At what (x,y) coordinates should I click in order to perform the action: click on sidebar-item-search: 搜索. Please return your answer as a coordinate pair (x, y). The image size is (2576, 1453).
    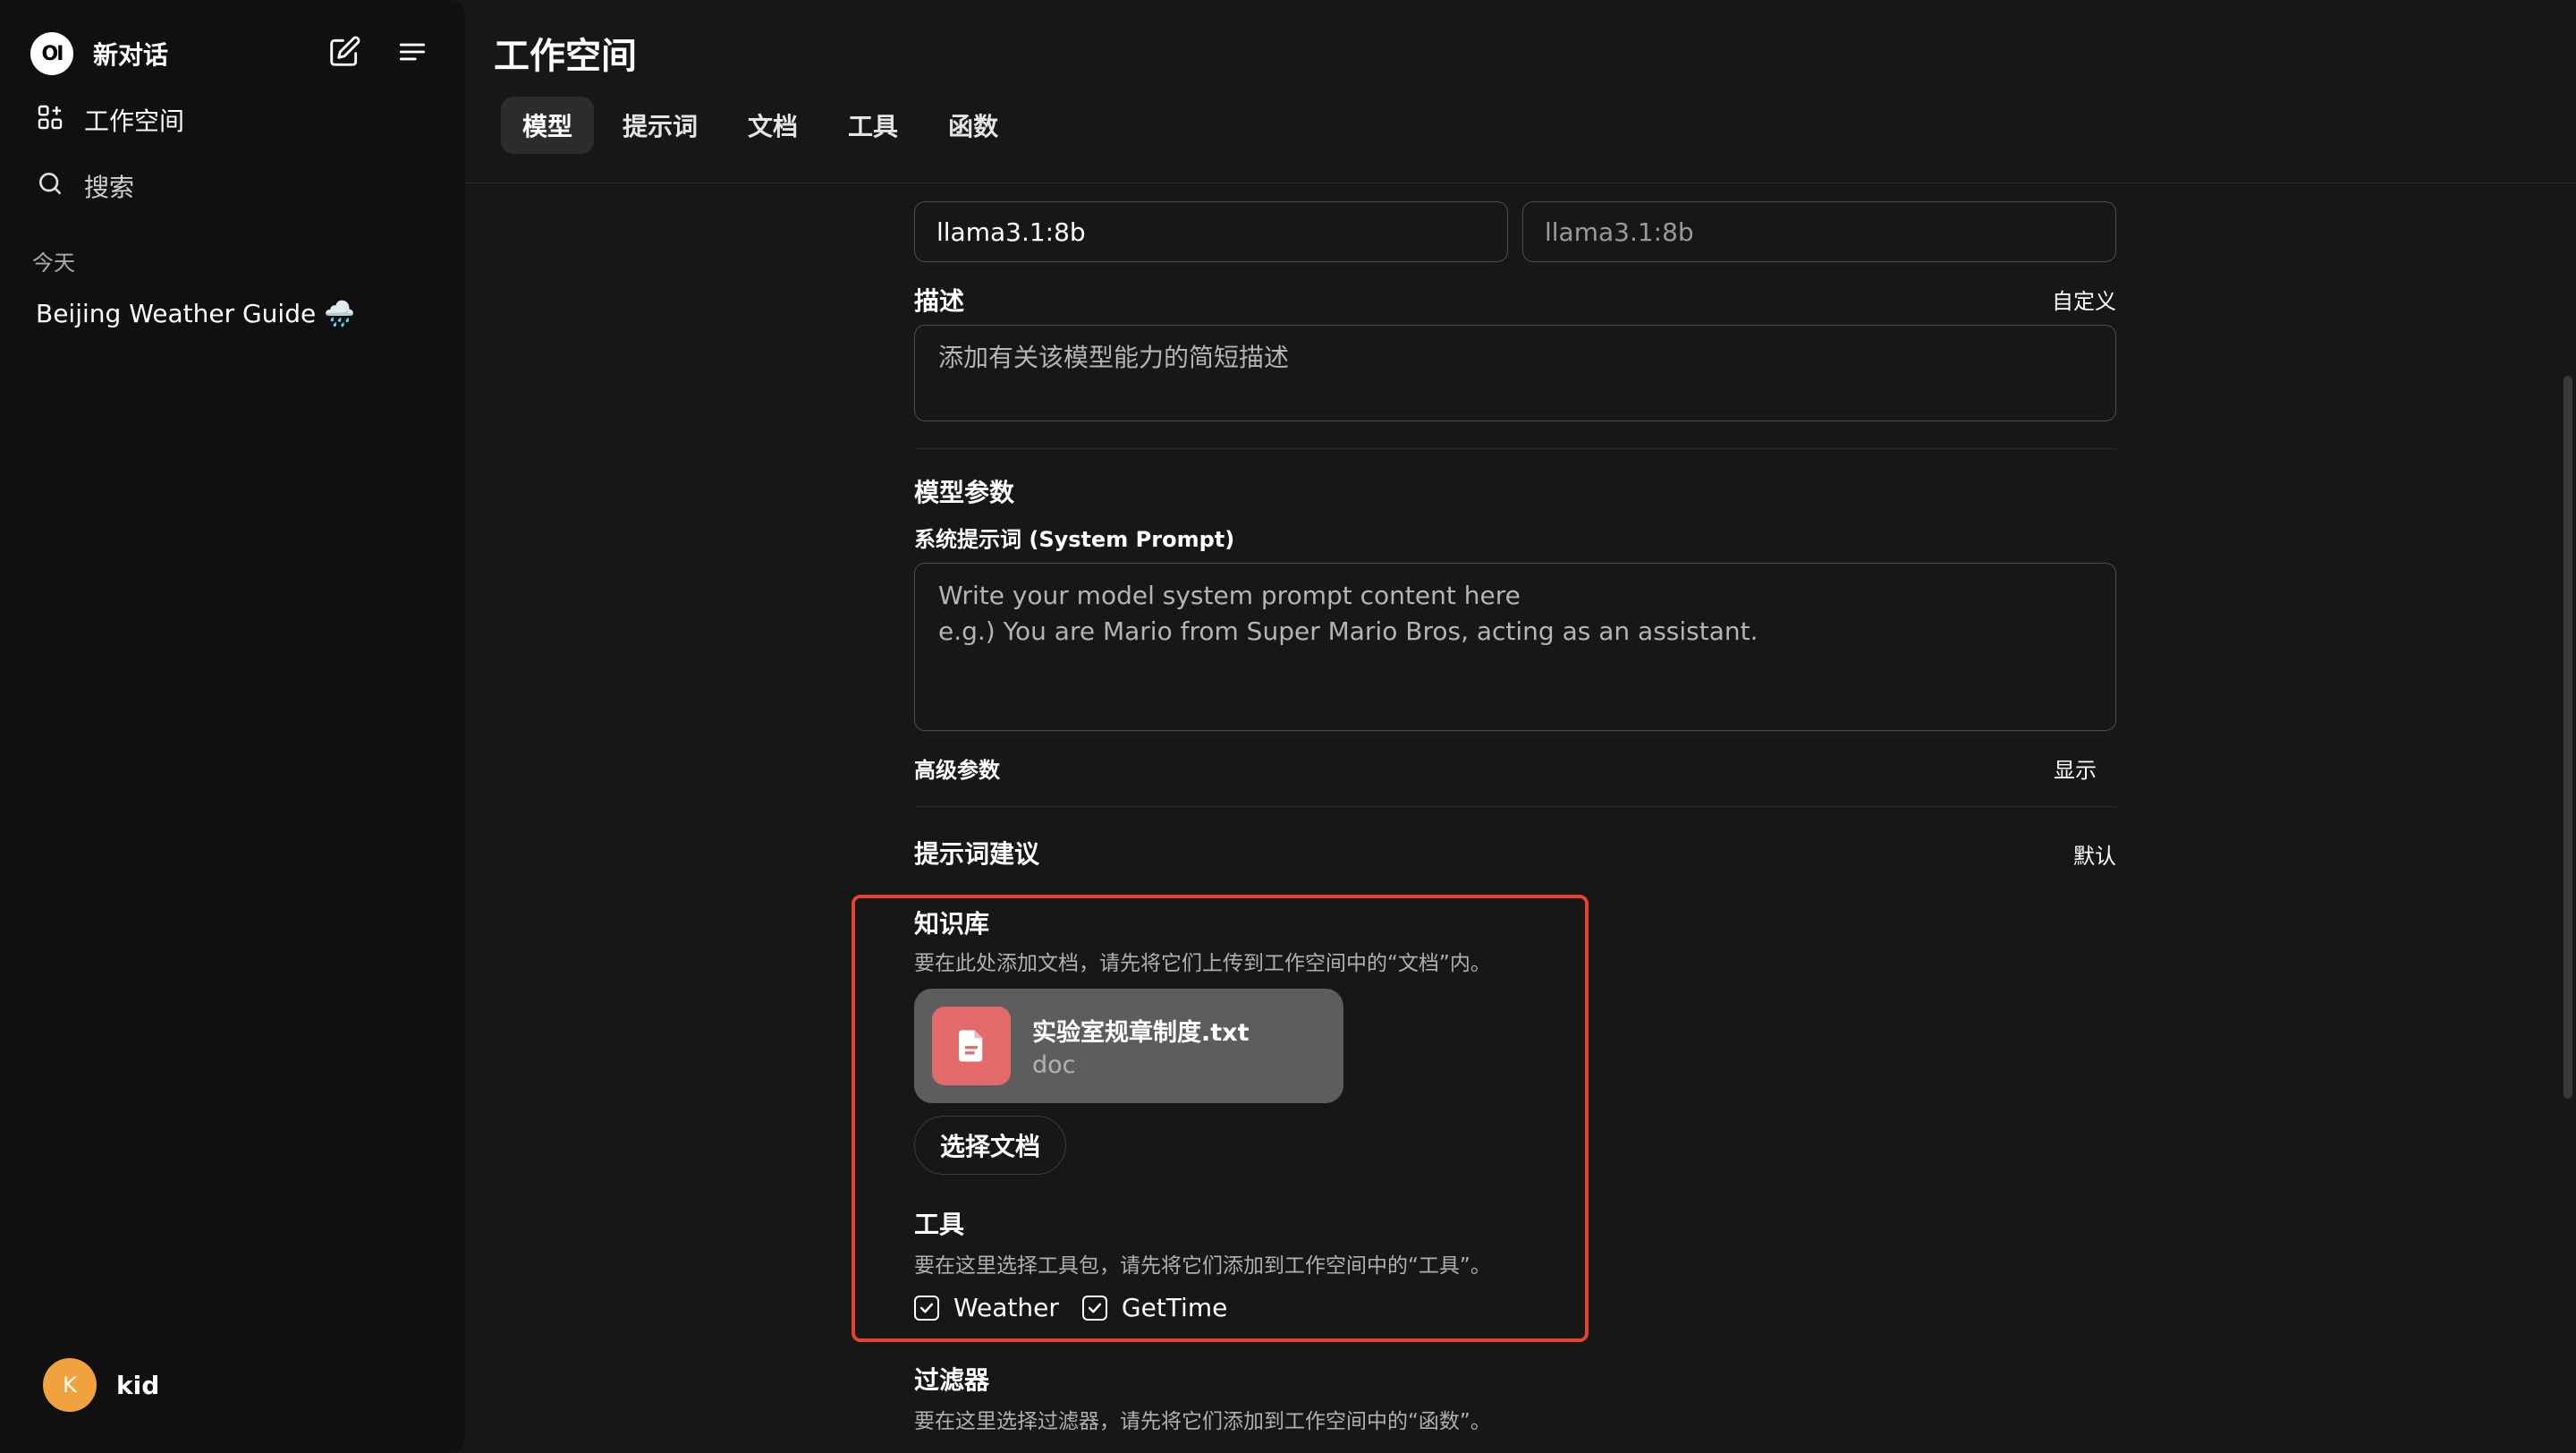
    Looking at the image, I should click on (85, 186).